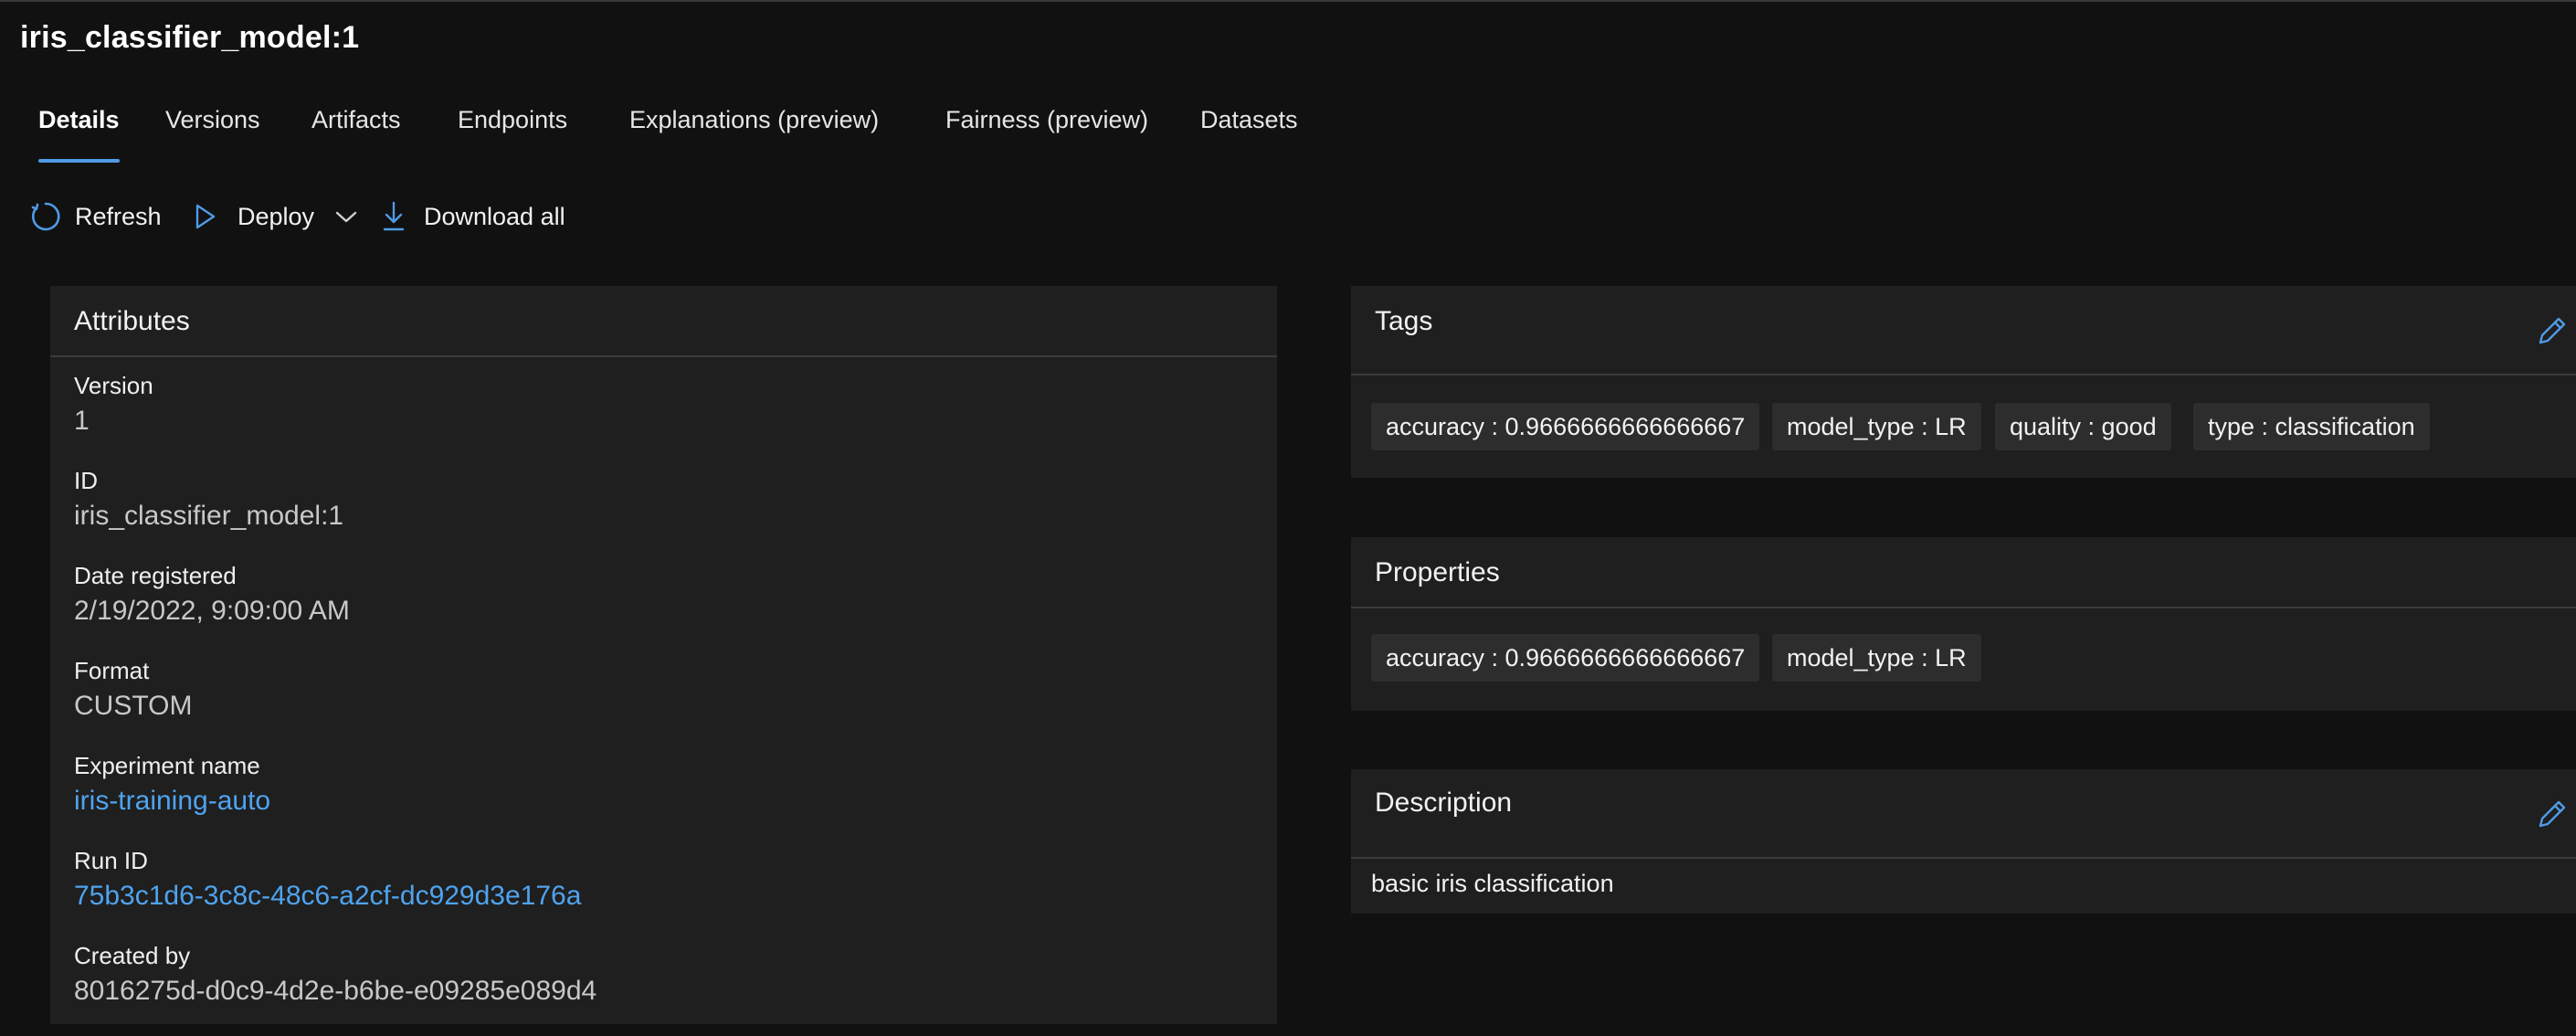 This screenshot has height=1036, width=2576. I want to click on version-value: 1, so click(82, 421).